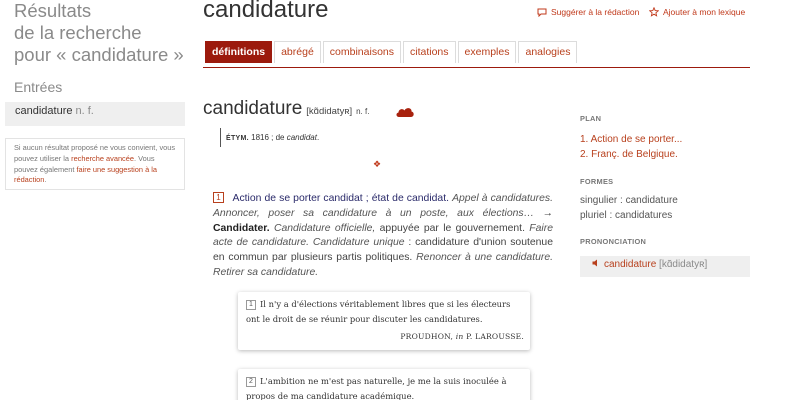 Image resolution: width=800 pixels, height=400 pixels. Describe the element at coordinates (95, 114) in the screenshot. I see `entry-item-candidature: candidature n. f.` at that location.